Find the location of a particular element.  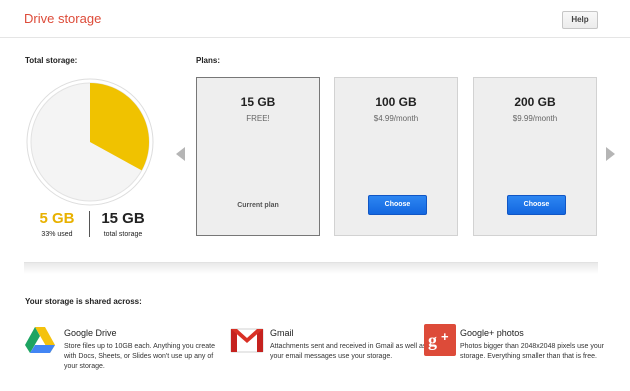

plans-label: Plans: is located at coordinates (208, 60).